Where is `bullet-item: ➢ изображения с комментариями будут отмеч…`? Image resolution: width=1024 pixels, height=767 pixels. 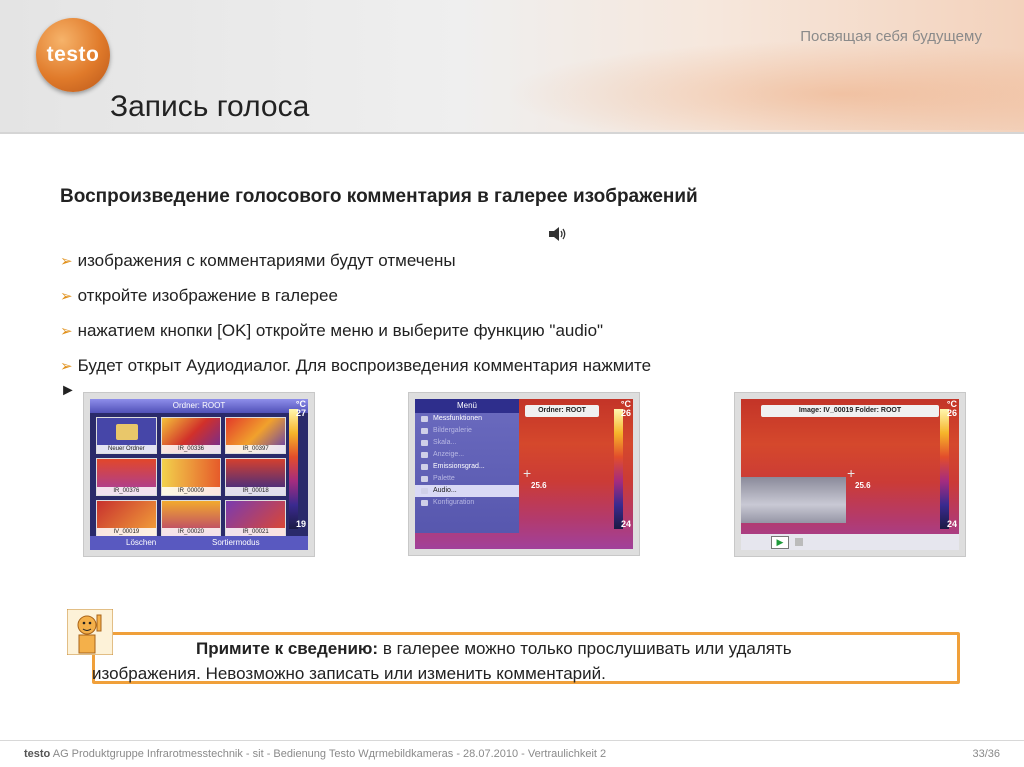
bullet-item: ➢ изображения с комментариями будут отмеч… is located at coordinates (355, 267).